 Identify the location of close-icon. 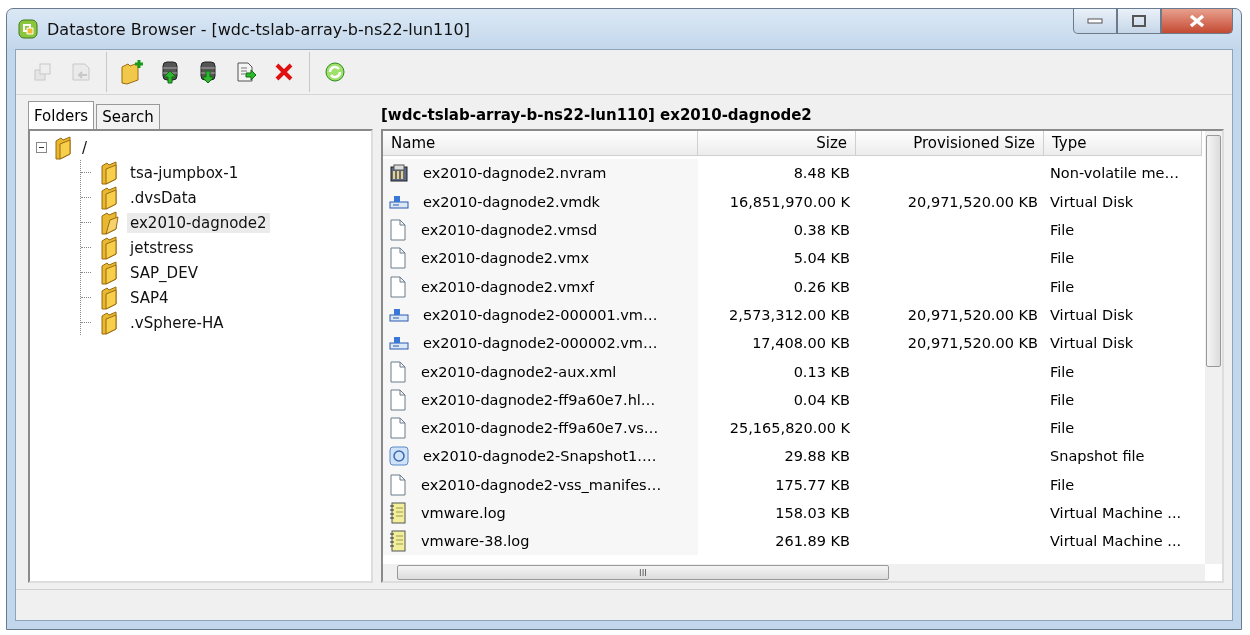
(1197, 21).